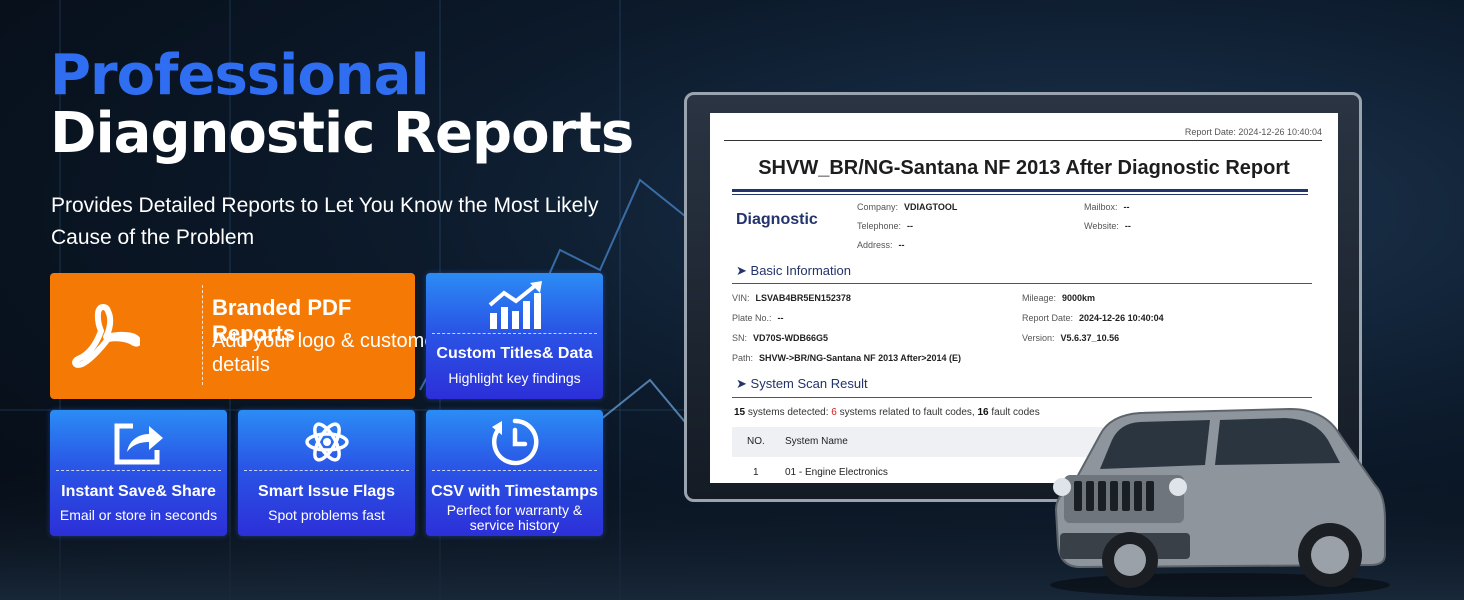 The height and width of the screenshot is (600, 1464). What do you see at coordinates (326, 473) in the screenshot?
I see `feature-card-issue-flags: Smart Issue Flags Spot problems fast` at bounding box center [326, 473].